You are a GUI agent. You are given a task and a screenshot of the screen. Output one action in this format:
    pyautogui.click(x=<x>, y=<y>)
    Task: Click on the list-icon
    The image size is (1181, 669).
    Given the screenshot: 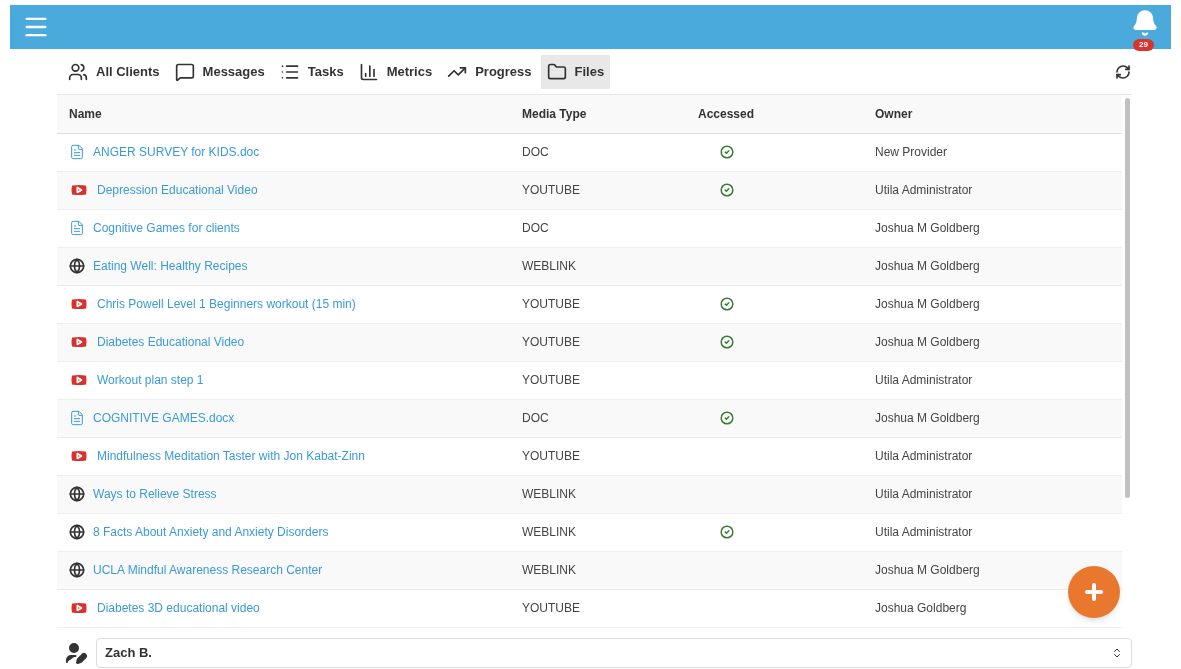 What is the action you would take?
    pyautogui.click(x=289, y=72)
    